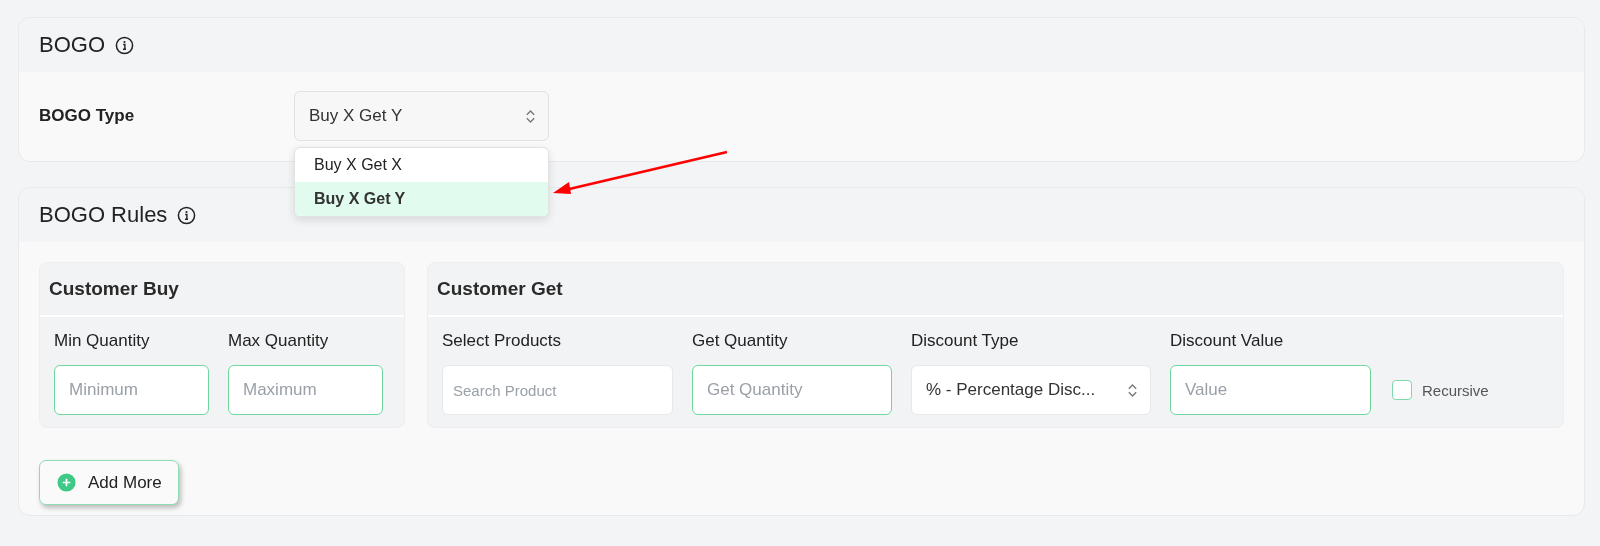 The height and width of the screenshot is (546, 1600). What do you see at coordinates (965, 341) in the screenshot?
I see `field-label: Discount Type` at bounding box center [965, 341].